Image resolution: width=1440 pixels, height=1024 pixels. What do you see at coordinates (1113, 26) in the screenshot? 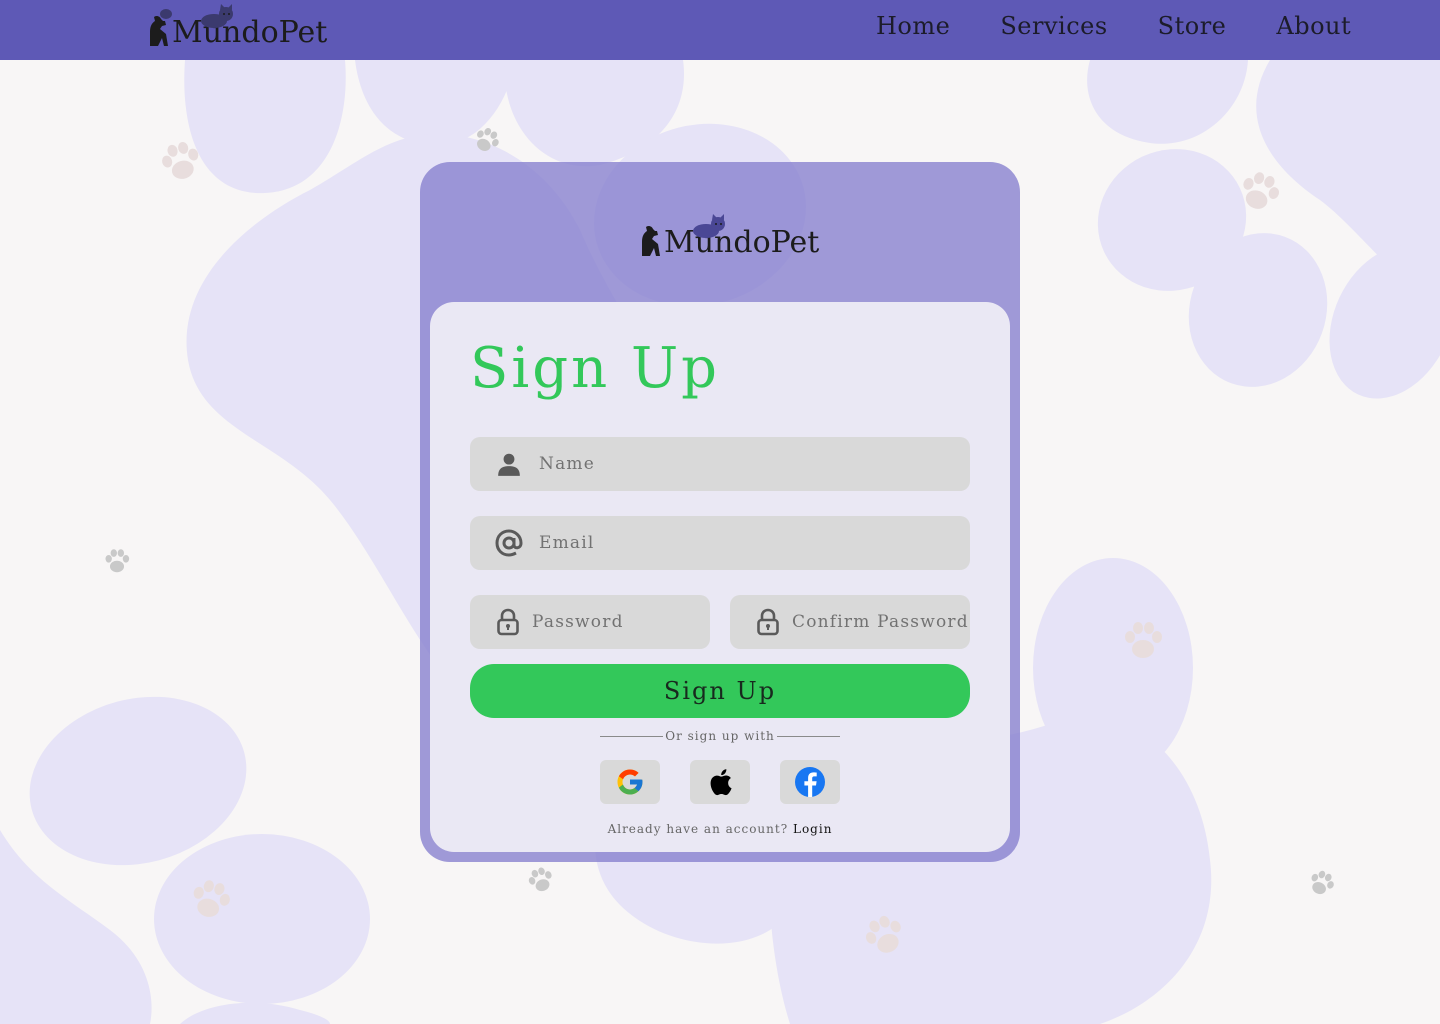
I see `nav-links: Home Services Store About` at bounding box center [1113, 26].